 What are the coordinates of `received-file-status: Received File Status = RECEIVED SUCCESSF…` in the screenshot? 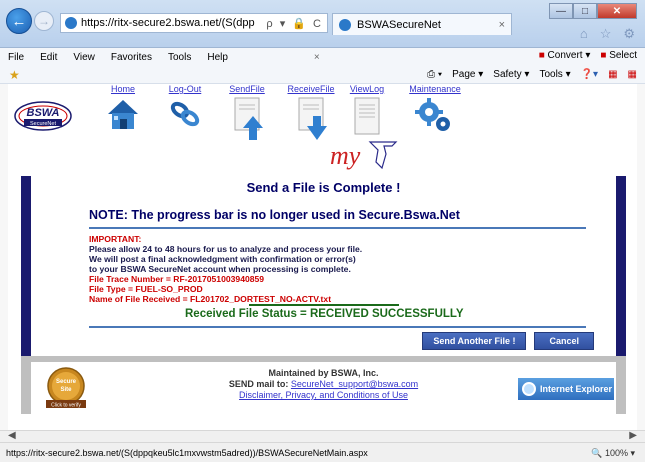 It's located at (324, 314).